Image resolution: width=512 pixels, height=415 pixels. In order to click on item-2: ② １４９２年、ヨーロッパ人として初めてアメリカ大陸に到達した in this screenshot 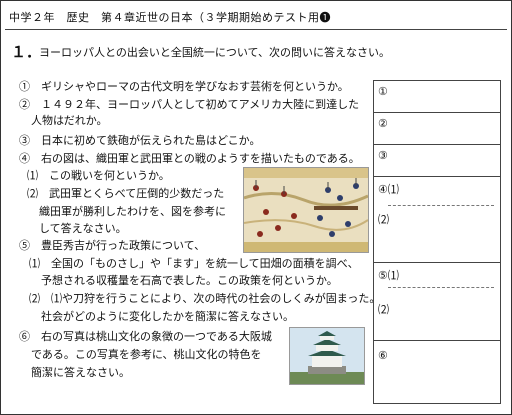, I will do `click(189, 104)`.